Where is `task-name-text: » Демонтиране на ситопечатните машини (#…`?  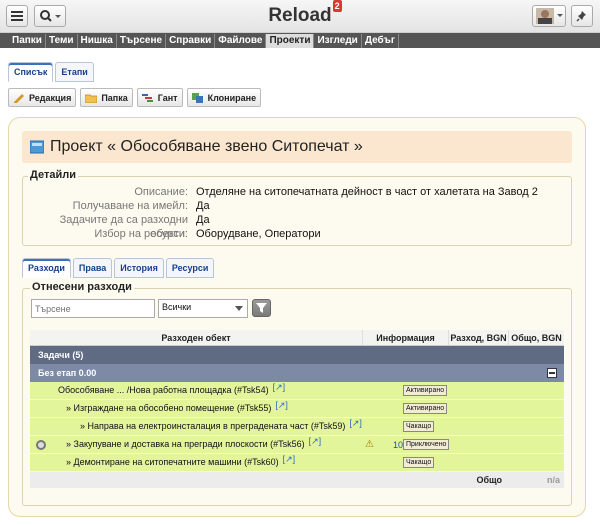
task-name-text: » Демонтиране на ситопечатните машини (#… is located at coordinates (172, 462).